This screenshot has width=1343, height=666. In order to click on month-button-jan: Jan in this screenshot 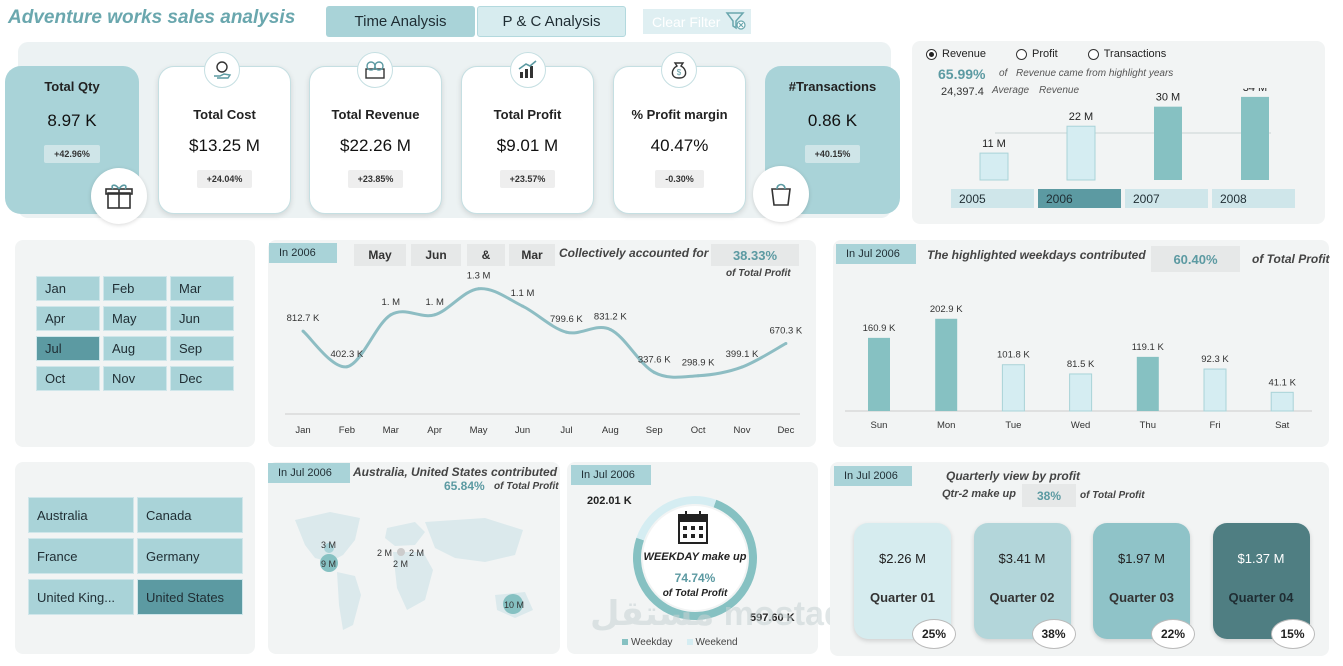, I will do `click(68, 288)`.